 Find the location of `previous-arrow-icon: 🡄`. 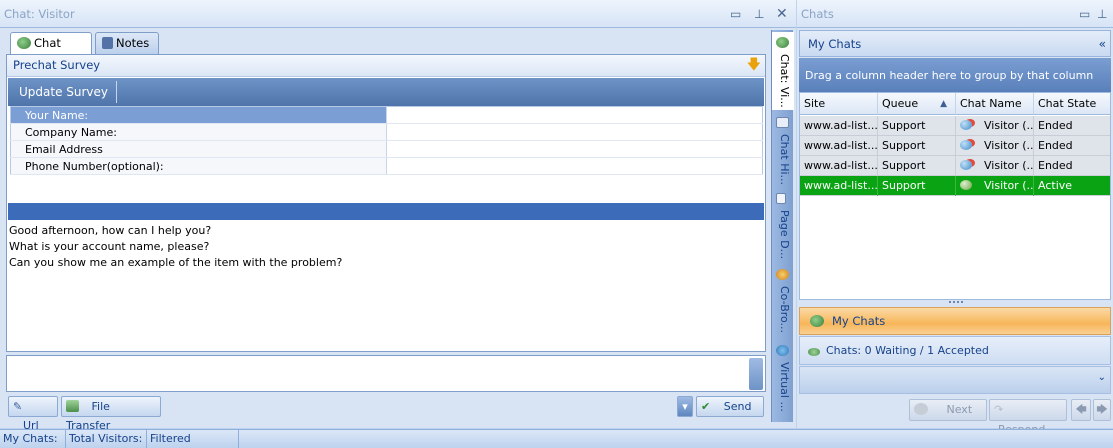

previous-arrow-icon: 🡄 is located at coordinates (1081, 410).